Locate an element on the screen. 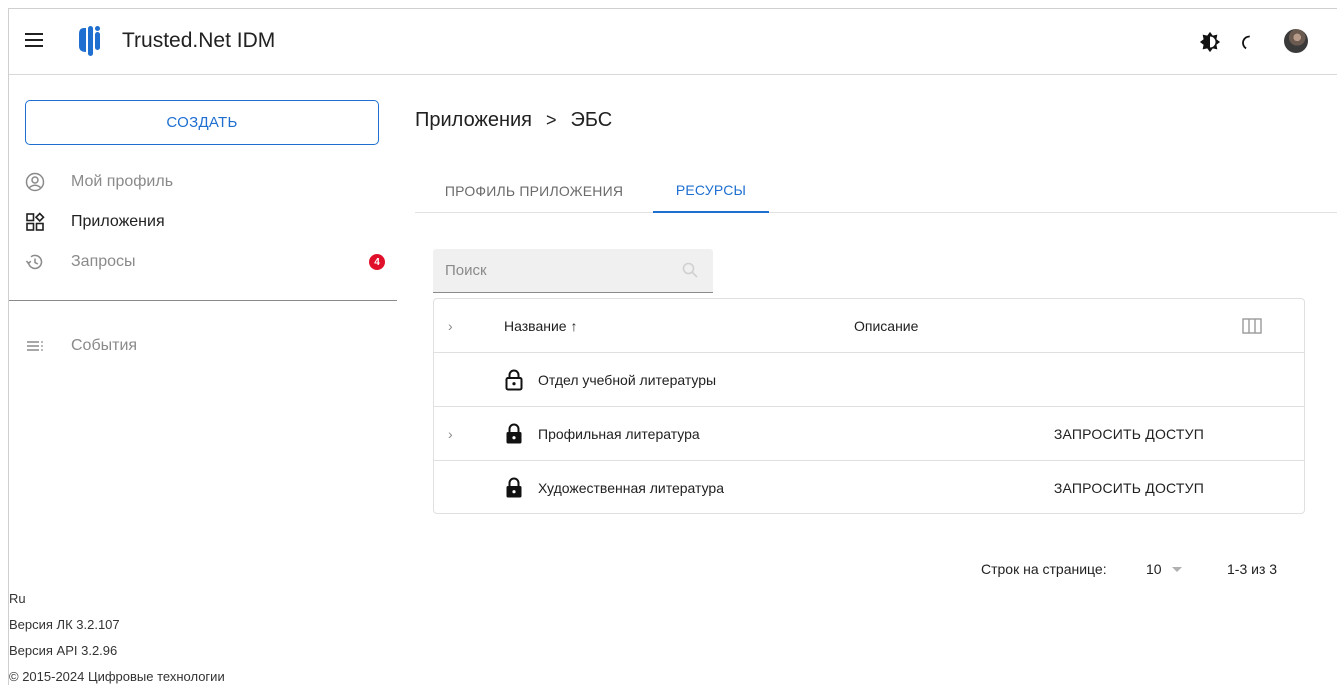 The image size is (1337, 685). account-circle-icon is located at coordinates (35, 182).